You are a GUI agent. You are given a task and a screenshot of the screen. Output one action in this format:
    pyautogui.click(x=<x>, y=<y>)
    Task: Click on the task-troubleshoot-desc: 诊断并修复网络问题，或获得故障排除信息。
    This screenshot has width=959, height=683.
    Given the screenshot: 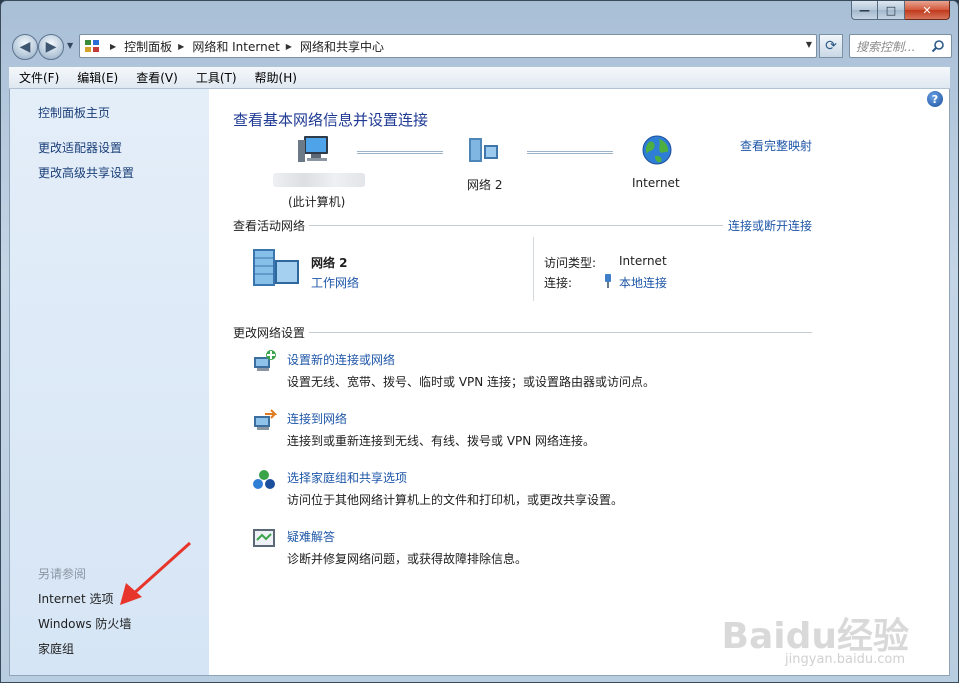 What is the action you would take?
    pyautogui.click(x=407, y=559)
    